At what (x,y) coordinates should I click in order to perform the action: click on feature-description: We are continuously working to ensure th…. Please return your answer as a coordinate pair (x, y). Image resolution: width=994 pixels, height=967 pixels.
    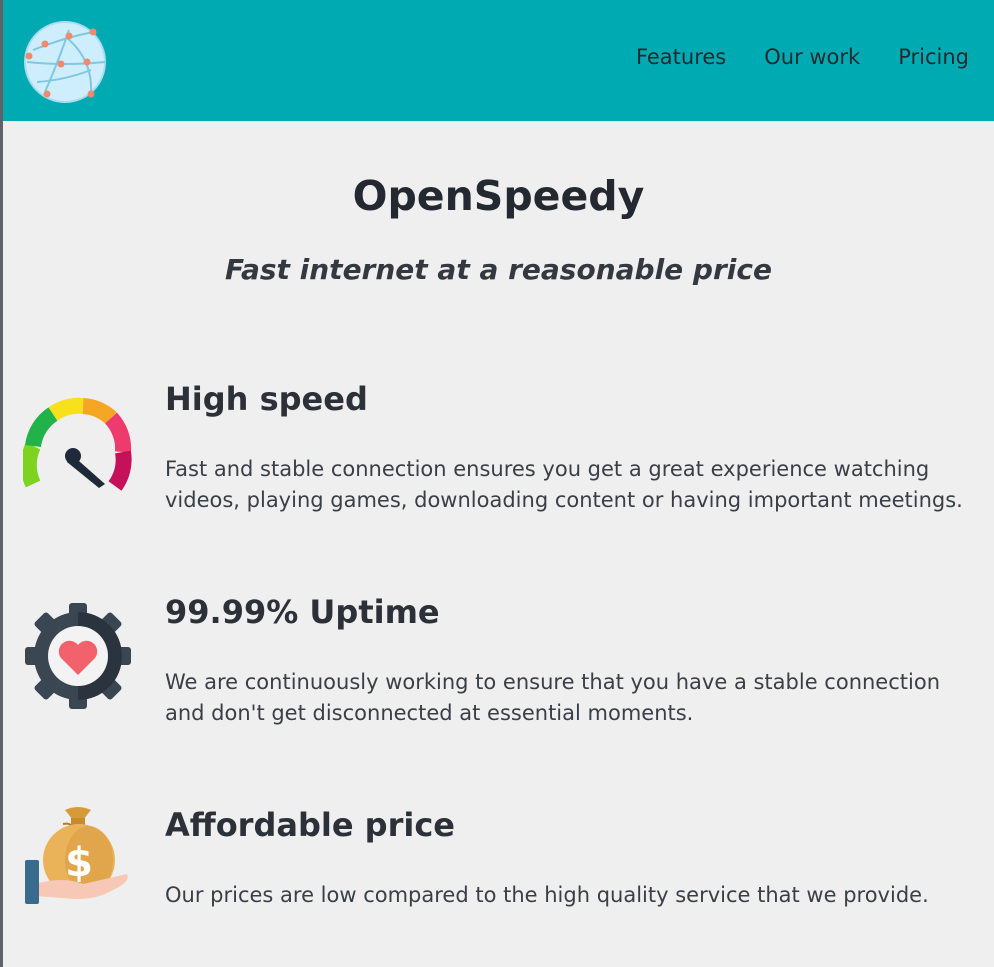
    Looking at the image, I should click on (553, 697).